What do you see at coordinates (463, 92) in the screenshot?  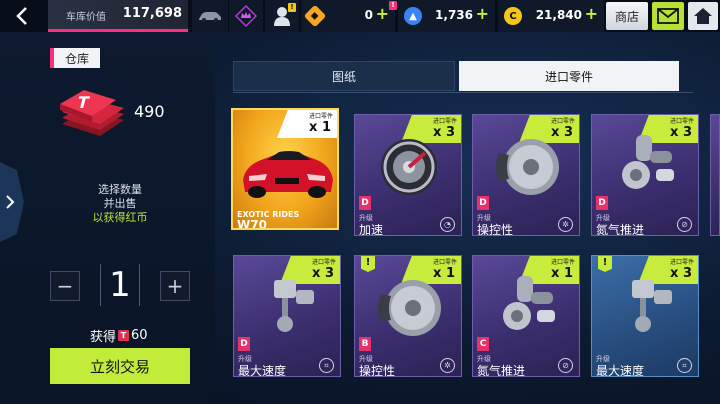 I see `tab-underline` at bounding box center [463, 92].